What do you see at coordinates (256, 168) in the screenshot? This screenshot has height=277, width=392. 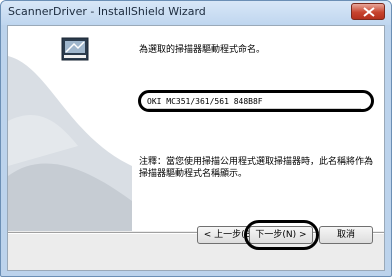 I see `note-text: 注釋：當您使用掃描公用程式選取掃描器時，此名稱將作為掃描器驅動程式名稱顯示。` at bounding box center [256, 168].